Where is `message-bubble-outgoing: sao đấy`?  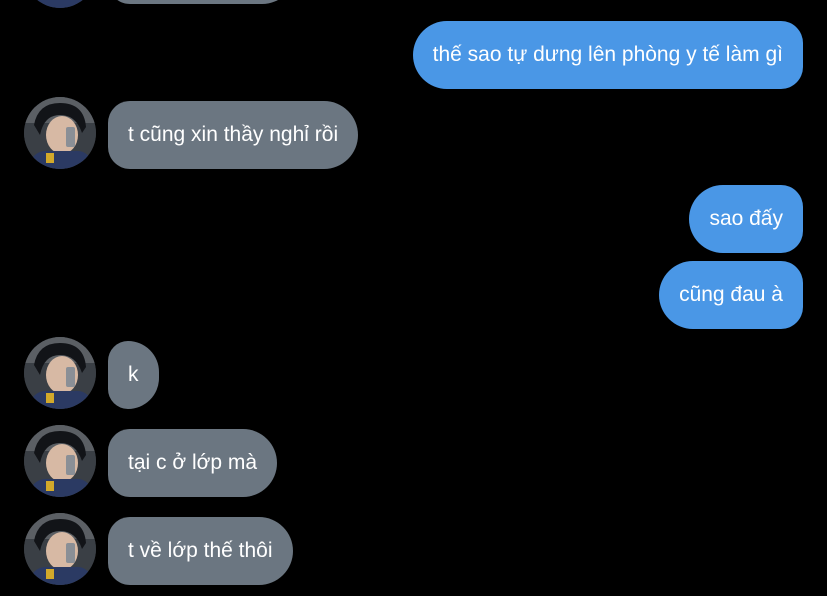
message-bubble-outgoing: sao đấy is located at coordinates (746, 219).